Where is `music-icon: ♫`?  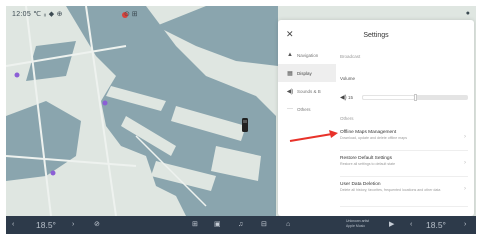 music-icon: ♫ is located at coordinates (240, 225).